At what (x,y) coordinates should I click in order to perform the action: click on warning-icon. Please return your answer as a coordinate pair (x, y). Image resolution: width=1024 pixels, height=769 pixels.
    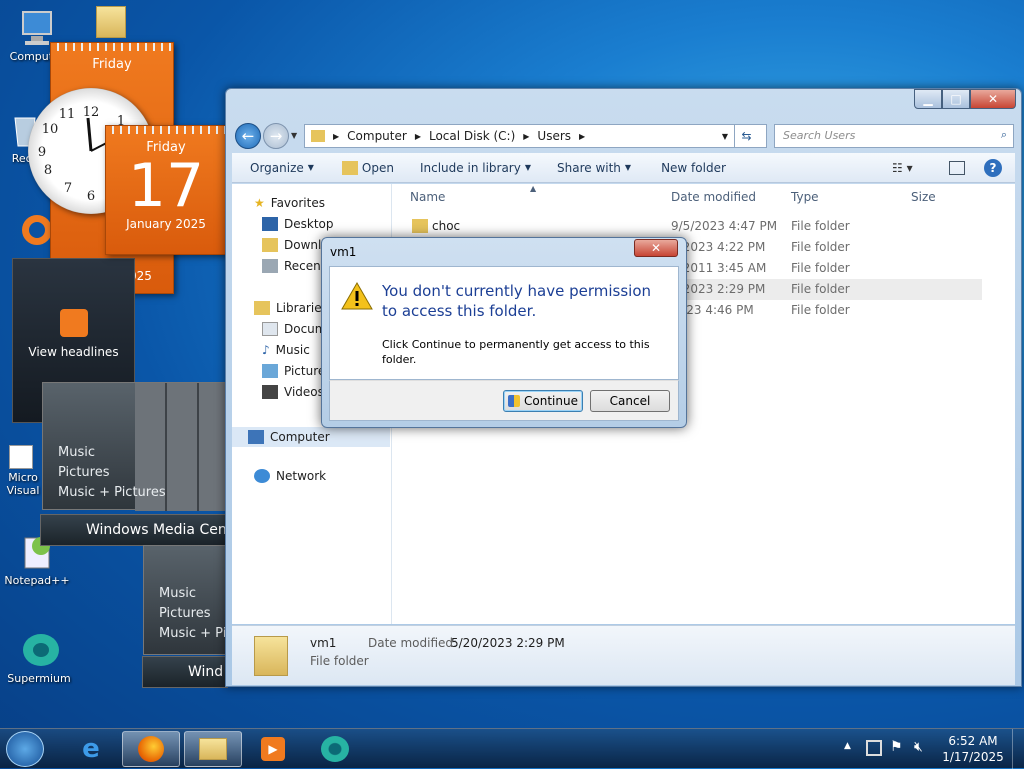
    Looking at the image, I should click on (357, 295).